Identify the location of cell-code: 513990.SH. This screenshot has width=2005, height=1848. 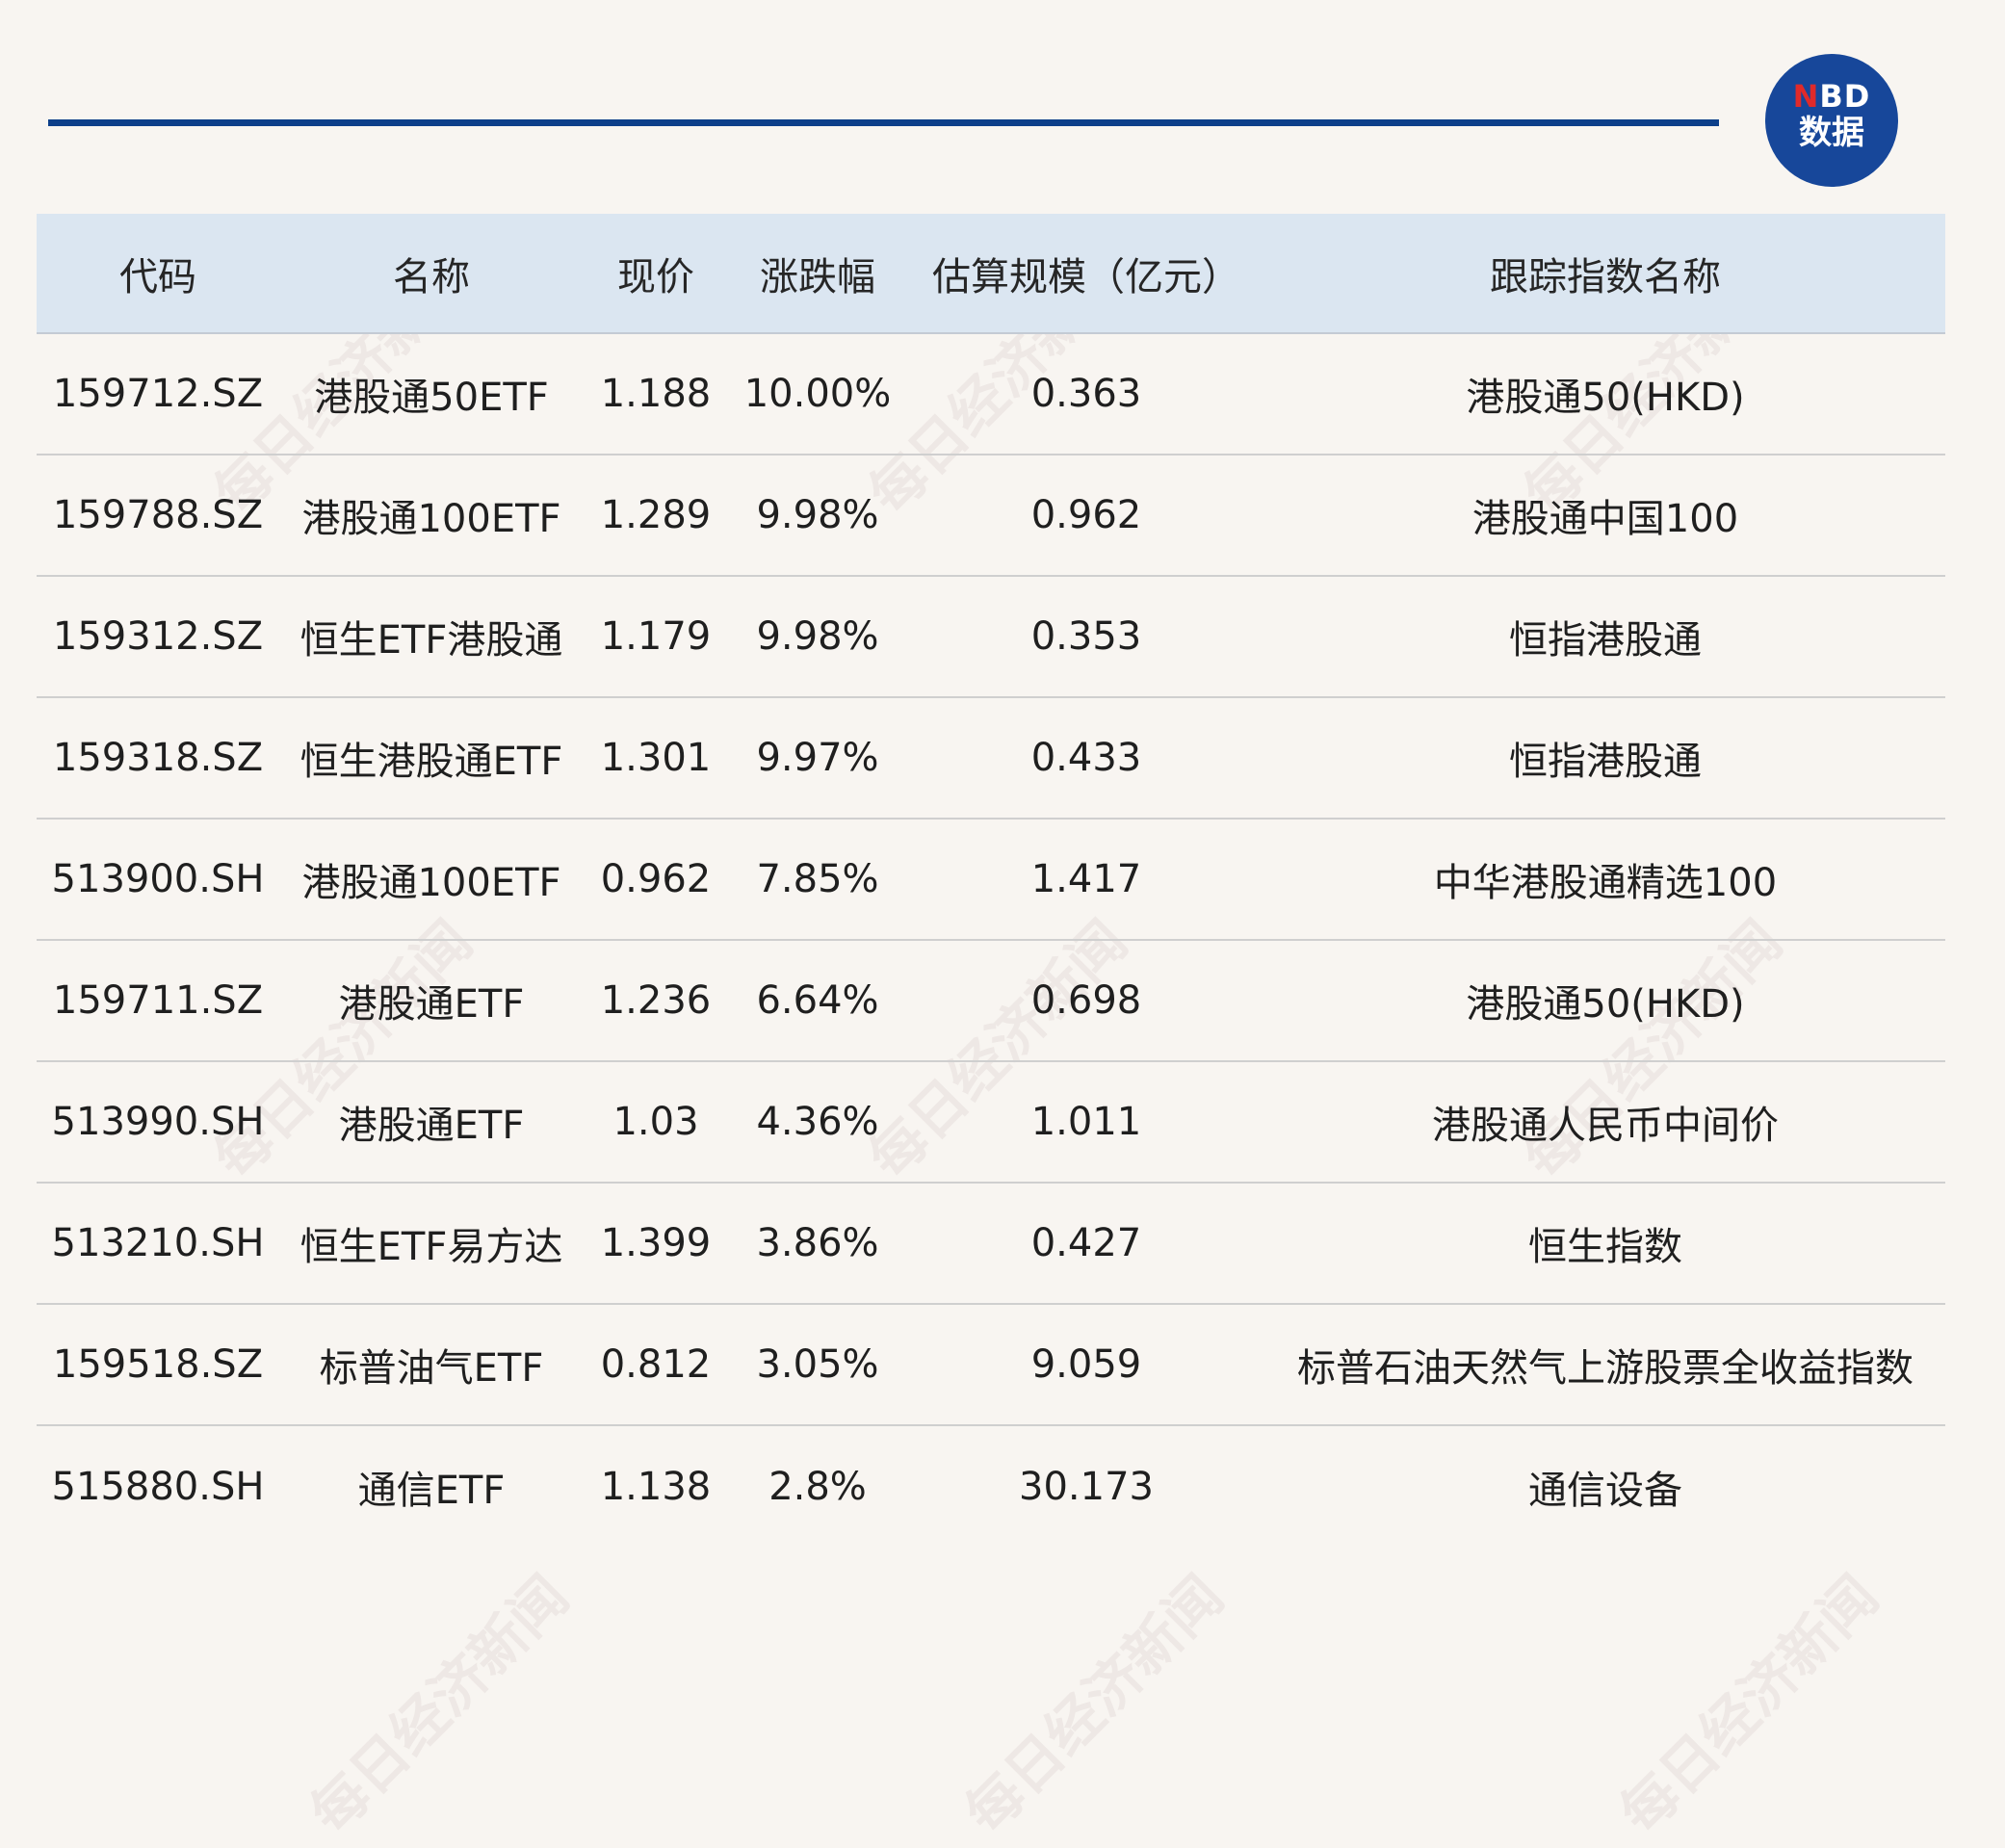
(158, 1122).